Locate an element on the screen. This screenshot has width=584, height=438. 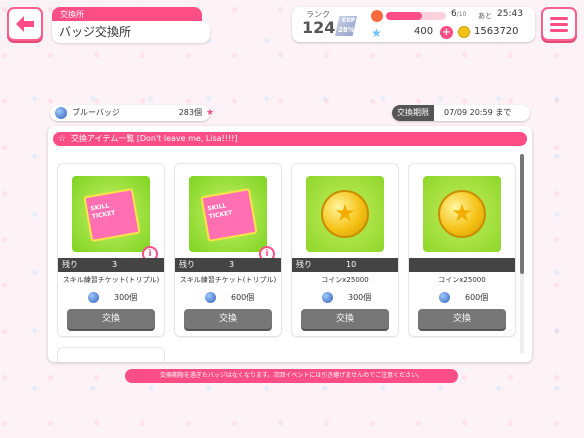
back-arrow-icon is located at coordinates (25, 24).